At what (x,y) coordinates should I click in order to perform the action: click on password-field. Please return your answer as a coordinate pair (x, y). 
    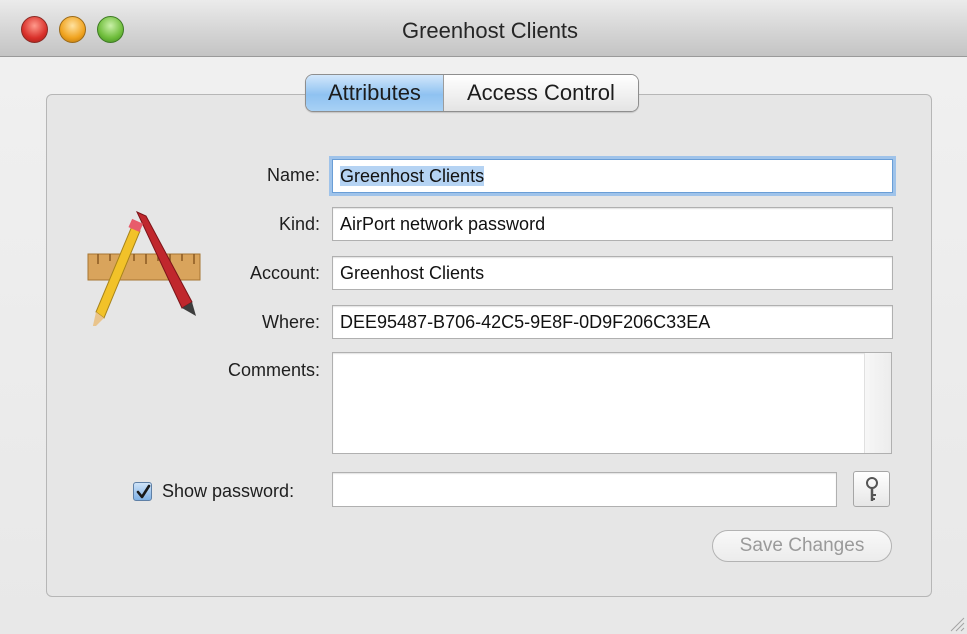
    Looking at the image, I should click on (584, 489).